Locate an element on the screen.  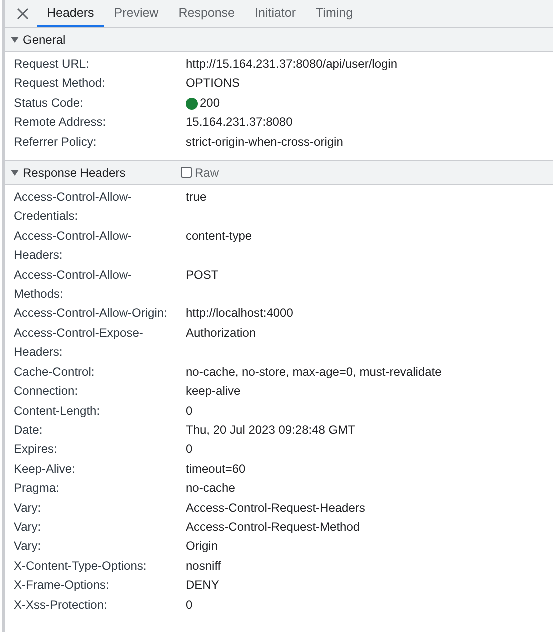
header-value: content-type is located at coordinates (219, 236).